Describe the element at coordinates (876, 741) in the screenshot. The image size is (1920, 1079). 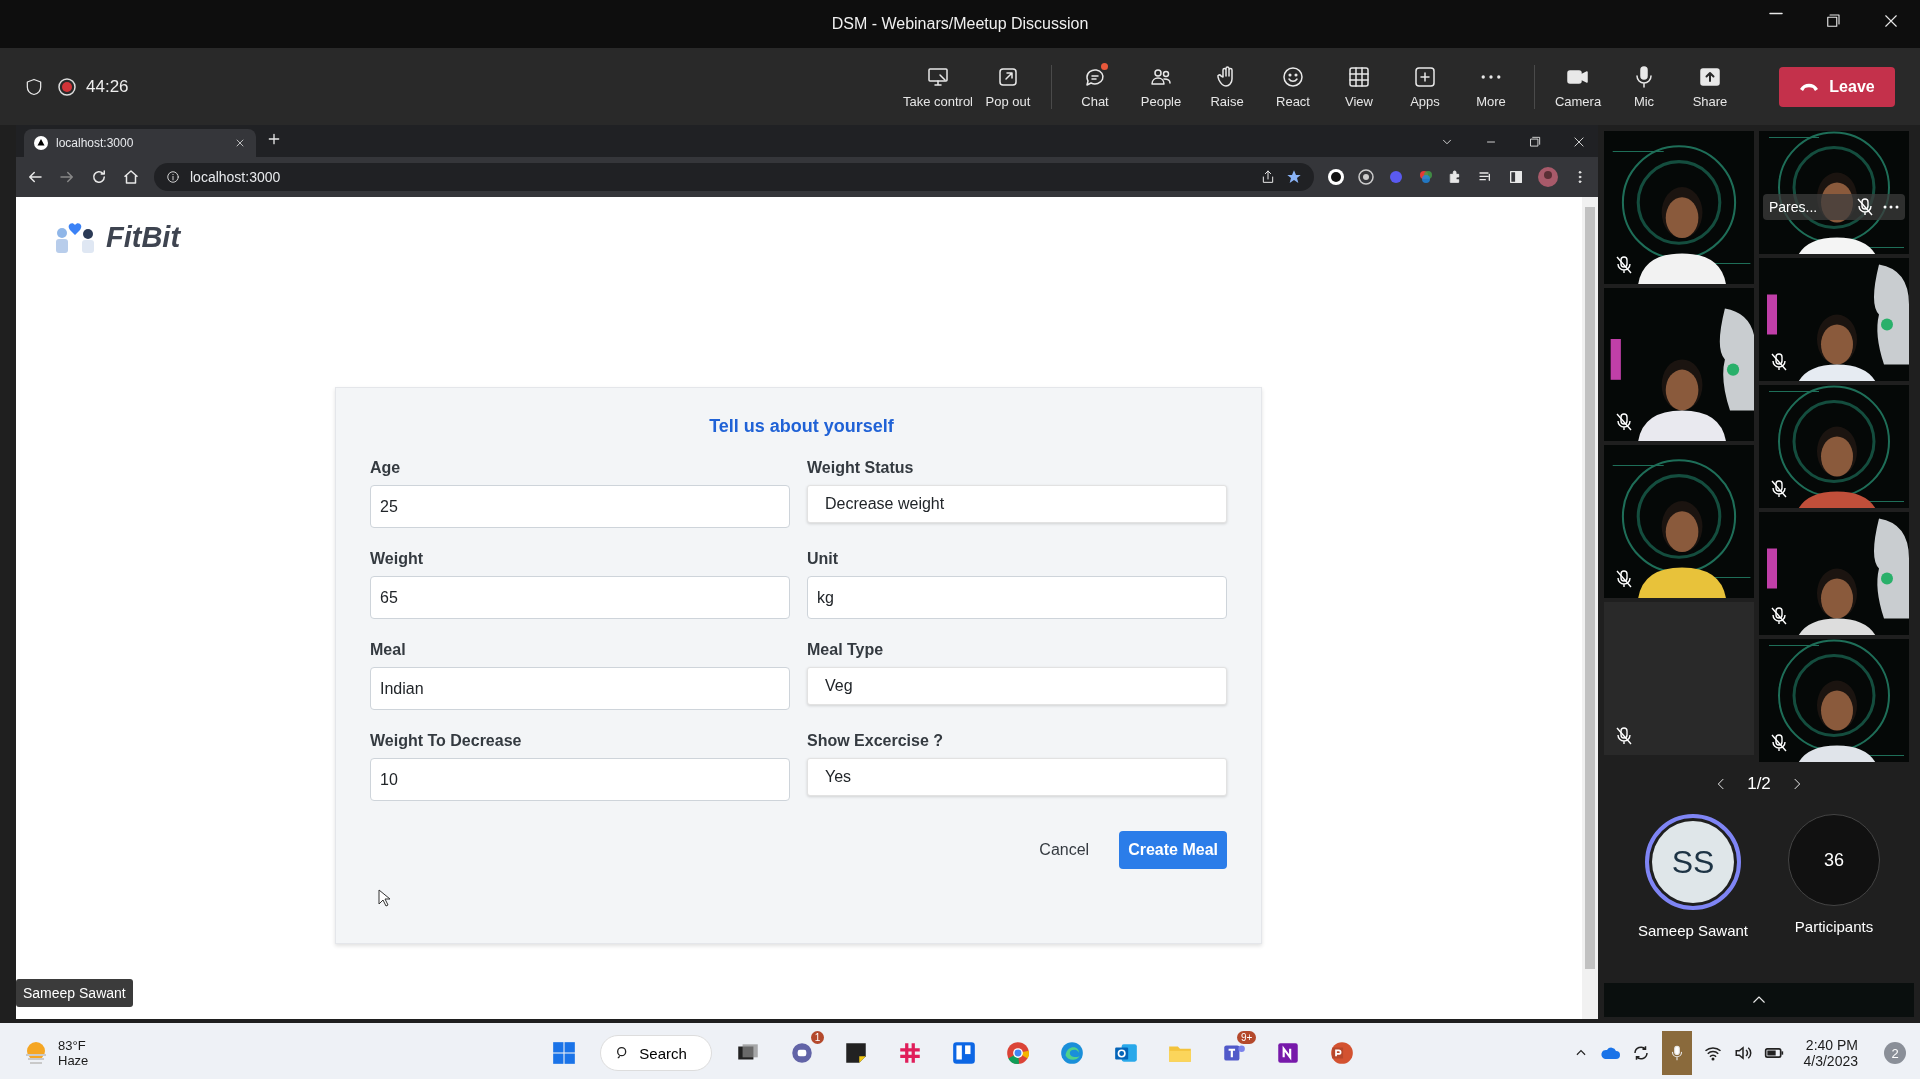
I see `field-label: Show Excercise ?` at that location.